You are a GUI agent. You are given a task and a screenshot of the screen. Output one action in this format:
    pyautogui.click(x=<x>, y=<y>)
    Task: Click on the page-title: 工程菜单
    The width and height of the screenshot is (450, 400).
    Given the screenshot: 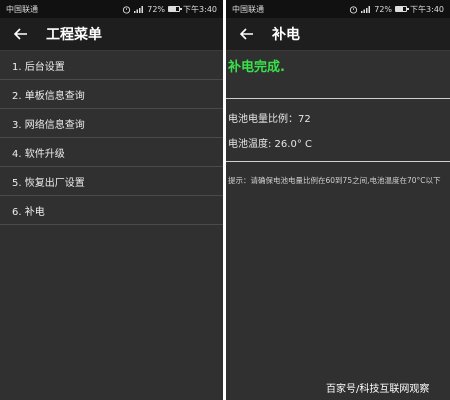 What is the action you would take?
    pyautogui.click(x=74, y=35)
    